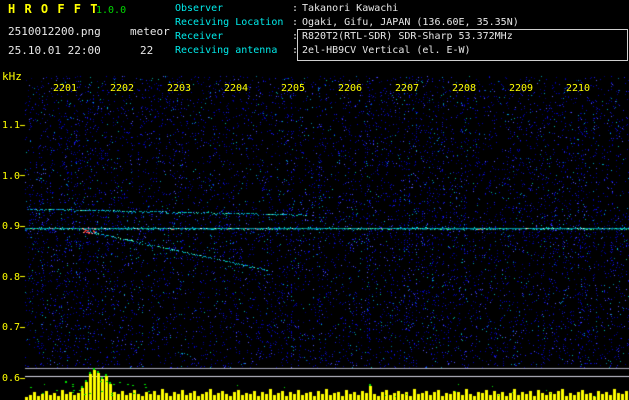 The height and width of the screenshot is (400, 629). I want to click on info-value-observer: Takanori Kawachi, so click(350, 8).